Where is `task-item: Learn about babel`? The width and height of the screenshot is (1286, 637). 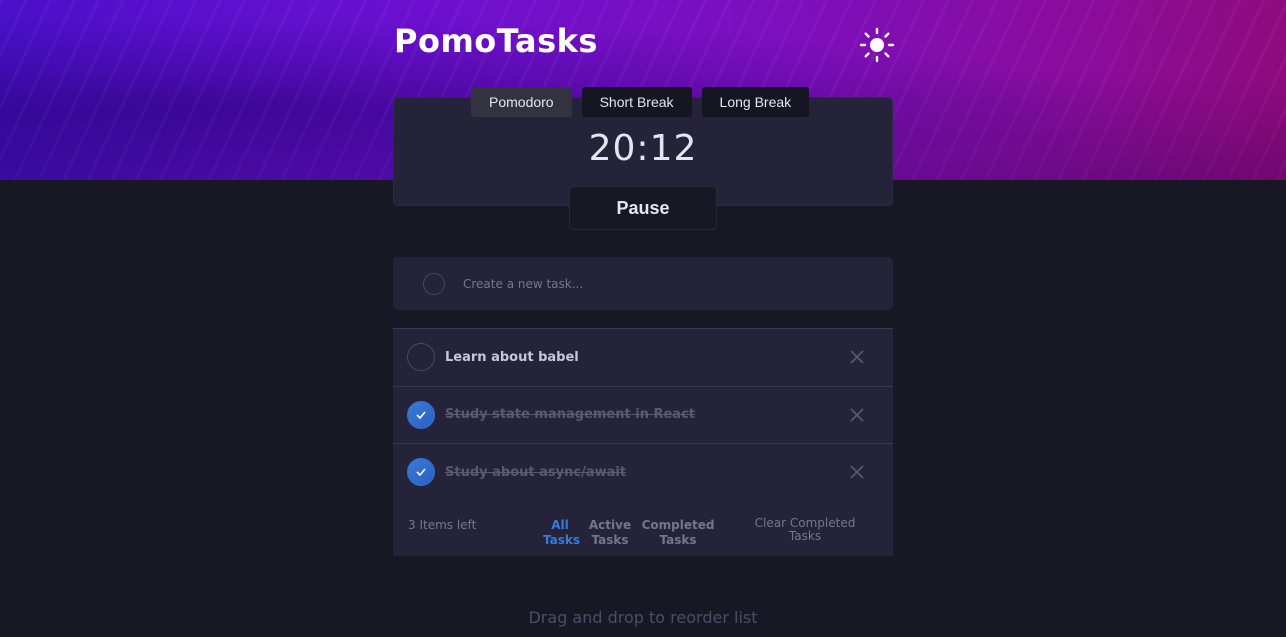
task-item: Learn about babel is located at coordinates (643, 358).